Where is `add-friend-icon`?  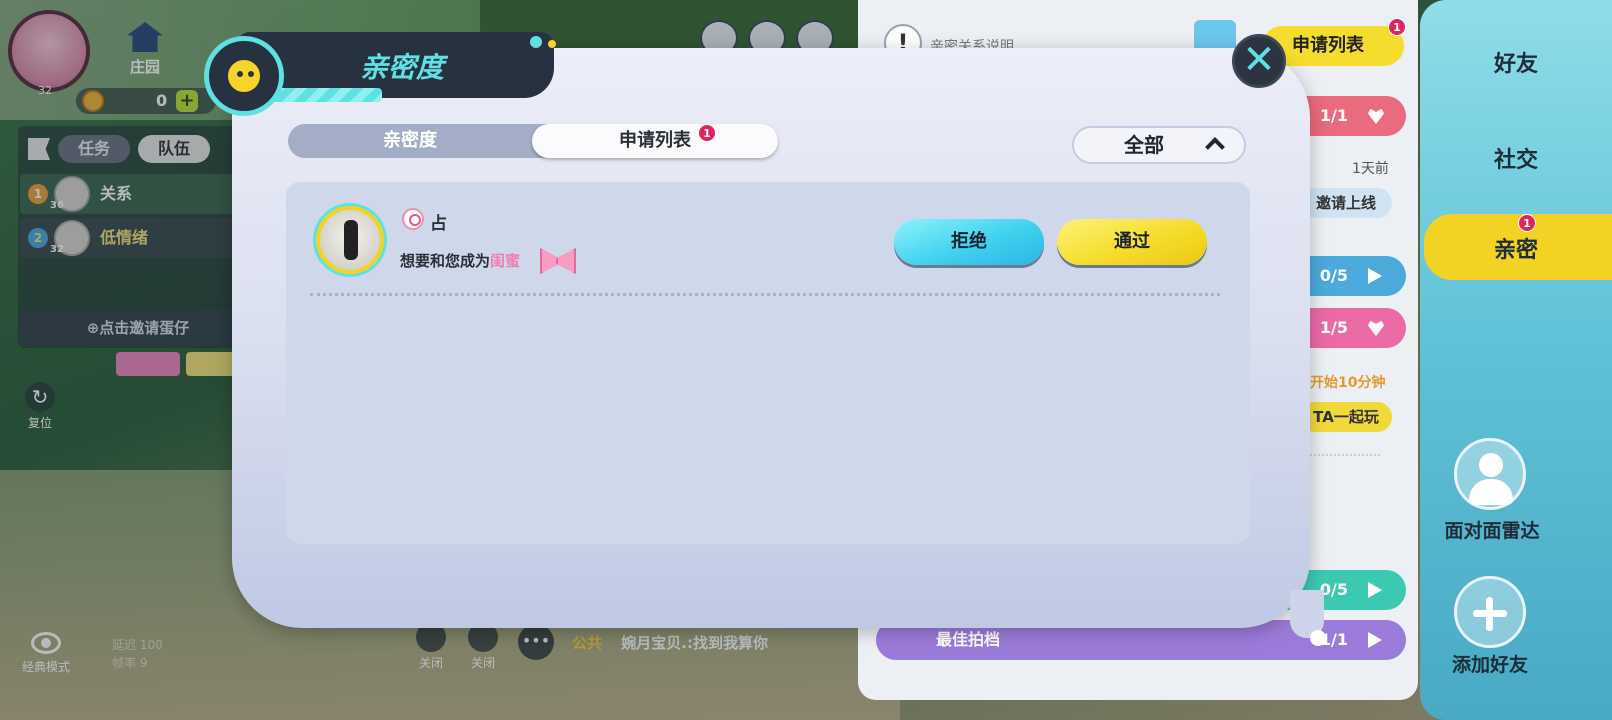 add-friend-icon is located at coordinates (1490, 612).